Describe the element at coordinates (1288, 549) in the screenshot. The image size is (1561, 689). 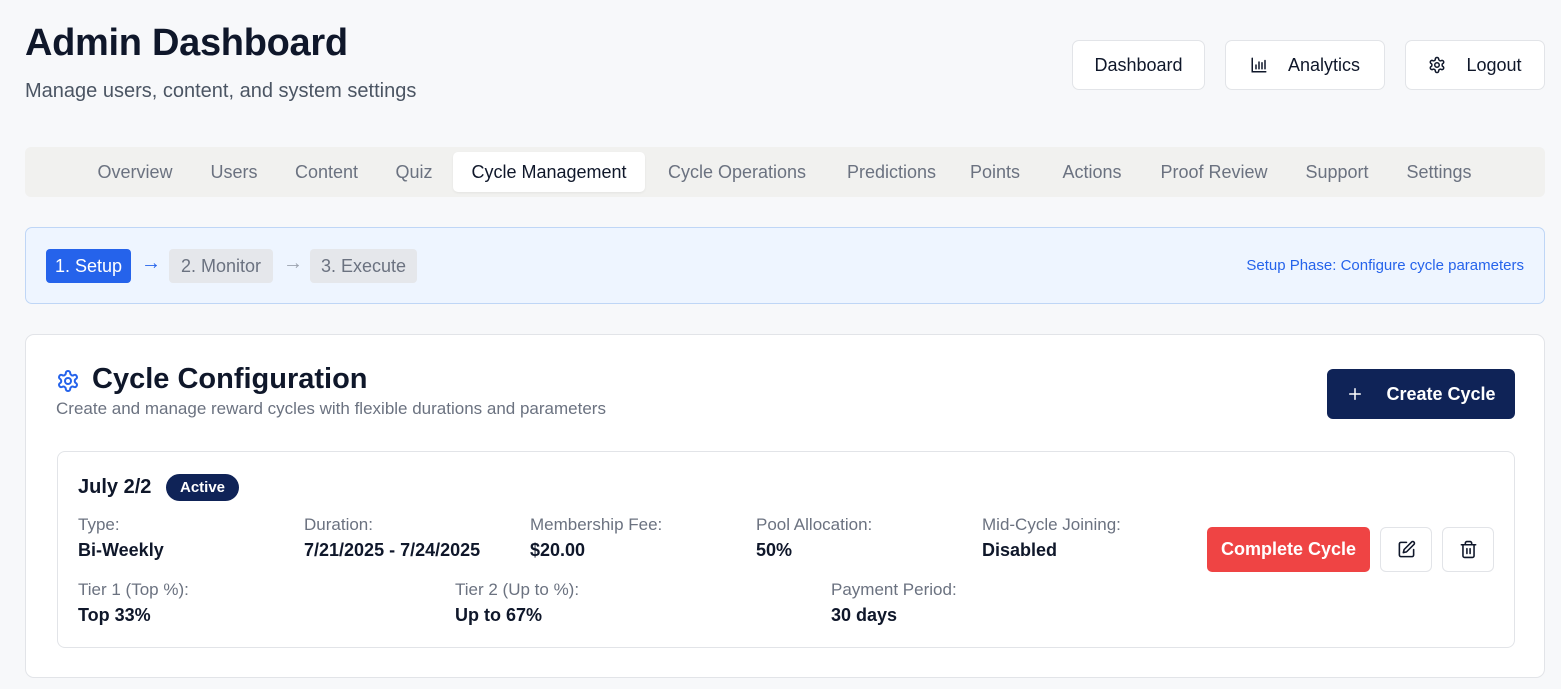
I see `complete-cycle-button: Complete Cycle` at that location.